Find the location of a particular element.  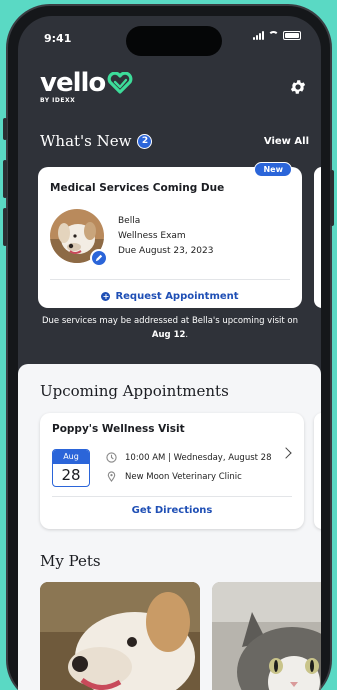

date-badge: Aug 28 is located at coordinates (71, 468).